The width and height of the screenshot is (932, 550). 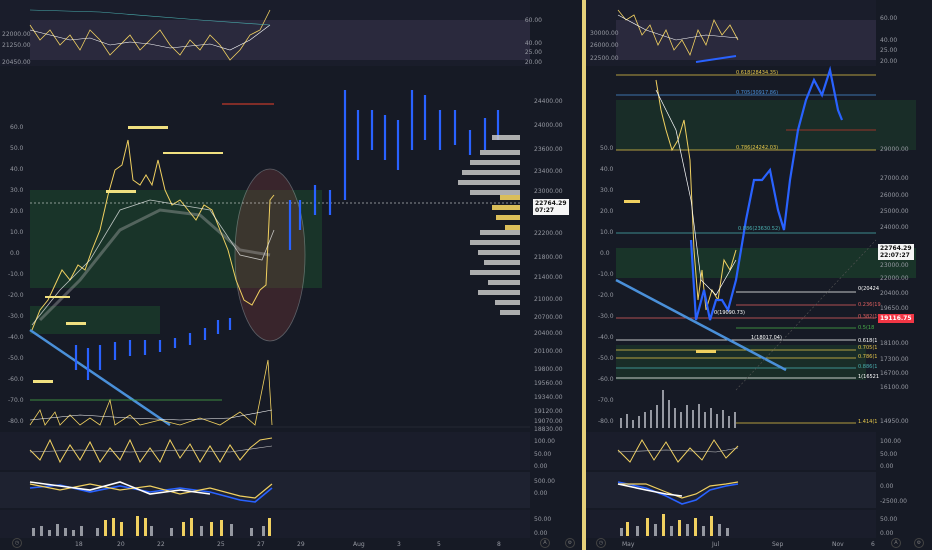 What do you see at coordinates (16, 45) in the screenshot?
I see `left-osc-price-2: 21250.00` at bounding box center [16, 45].